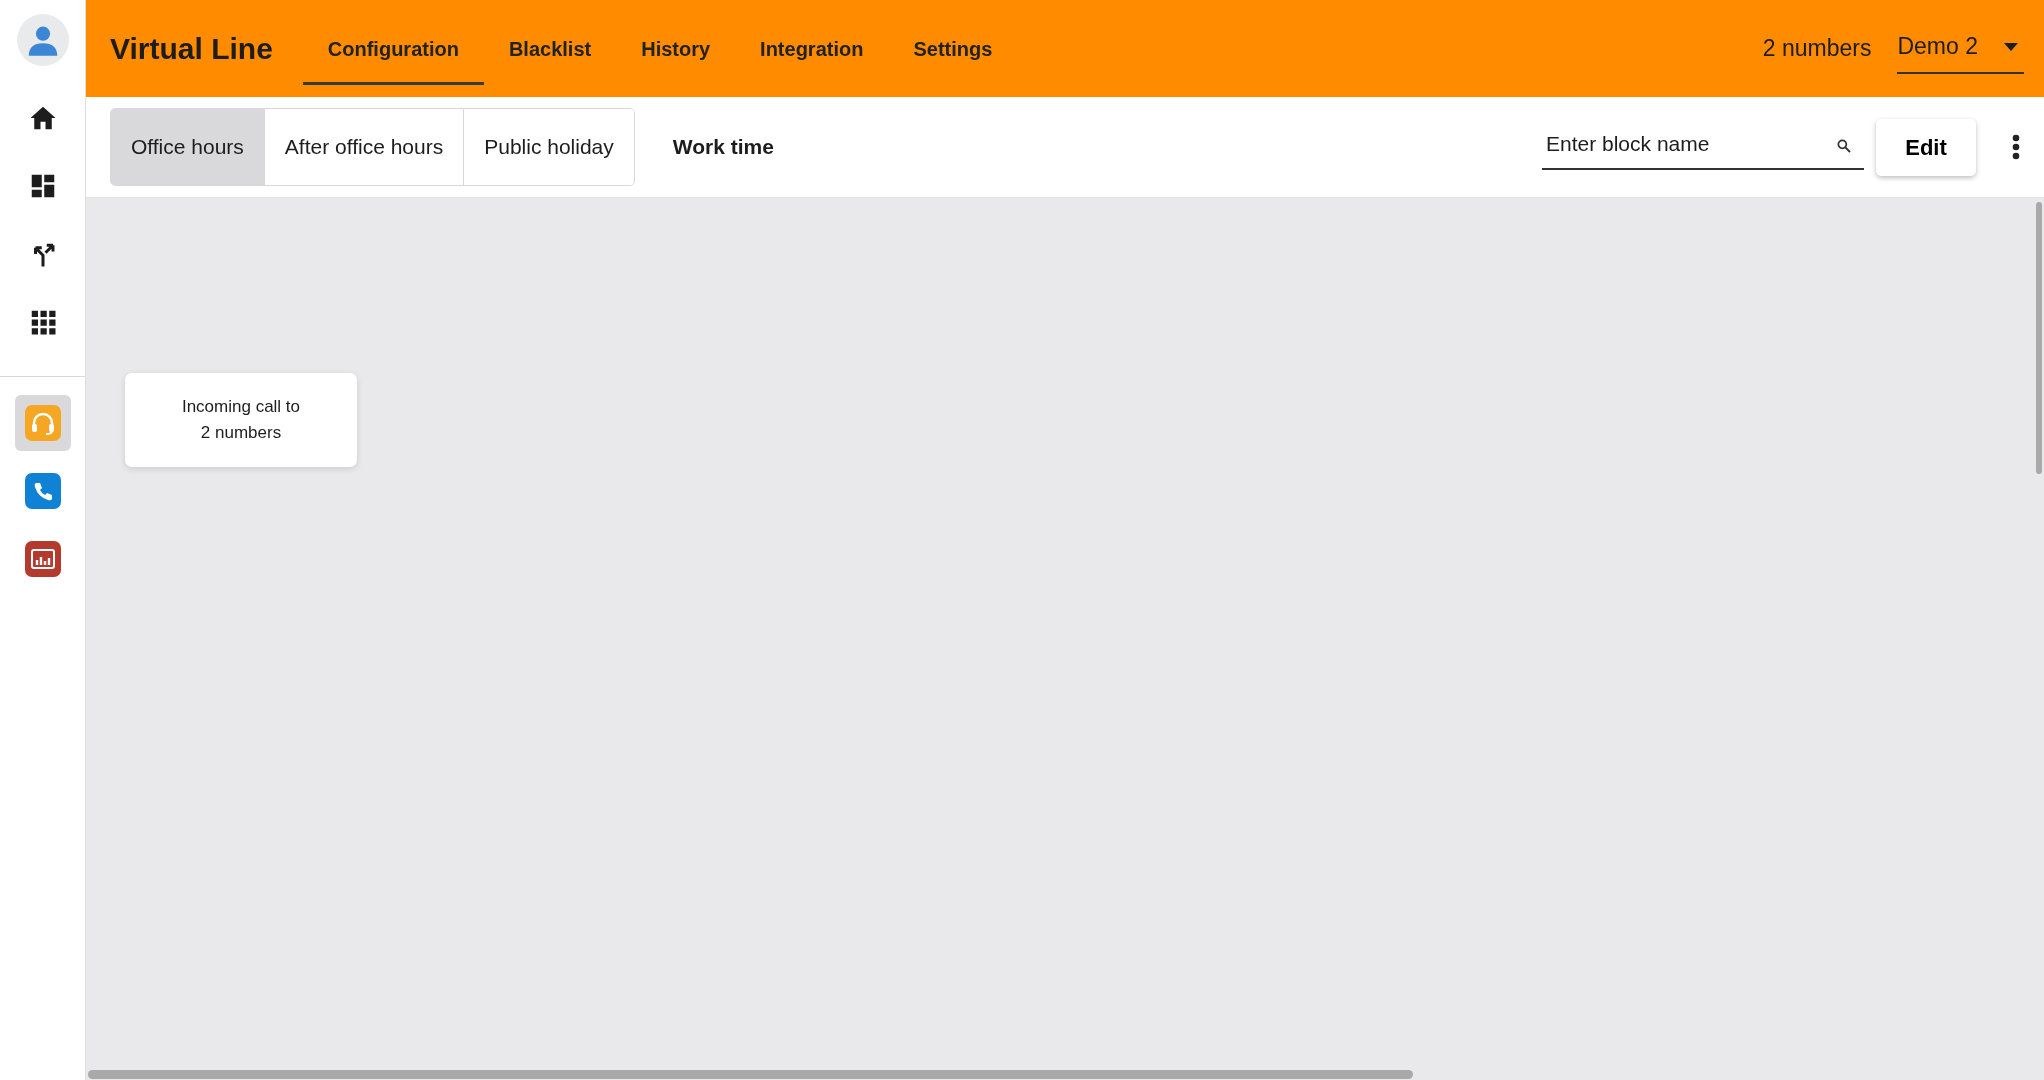  What do you see at coordinates (2039, 338) in the screenshot?
I see `vertical-scrollbar` at bounding box center [2039, 338].